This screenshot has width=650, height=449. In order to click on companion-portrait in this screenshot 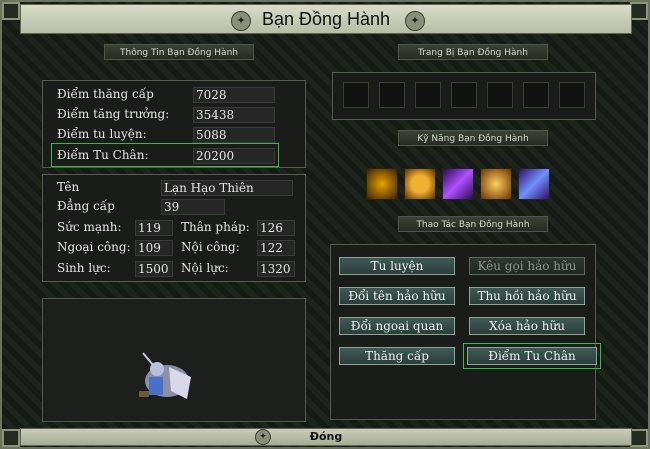, I will do `click(165, 375)`.